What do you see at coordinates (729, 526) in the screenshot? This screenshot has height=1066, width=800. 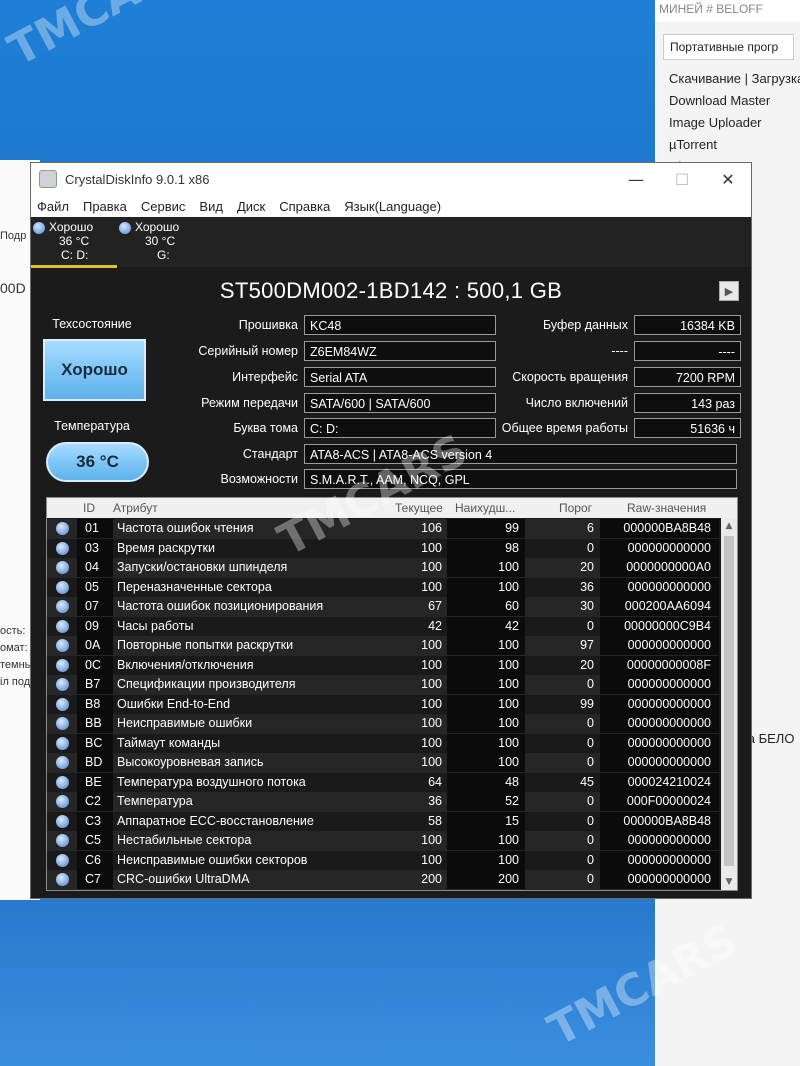 I see `scroll-up-icon: ▲` at bounding box center [729, 526].